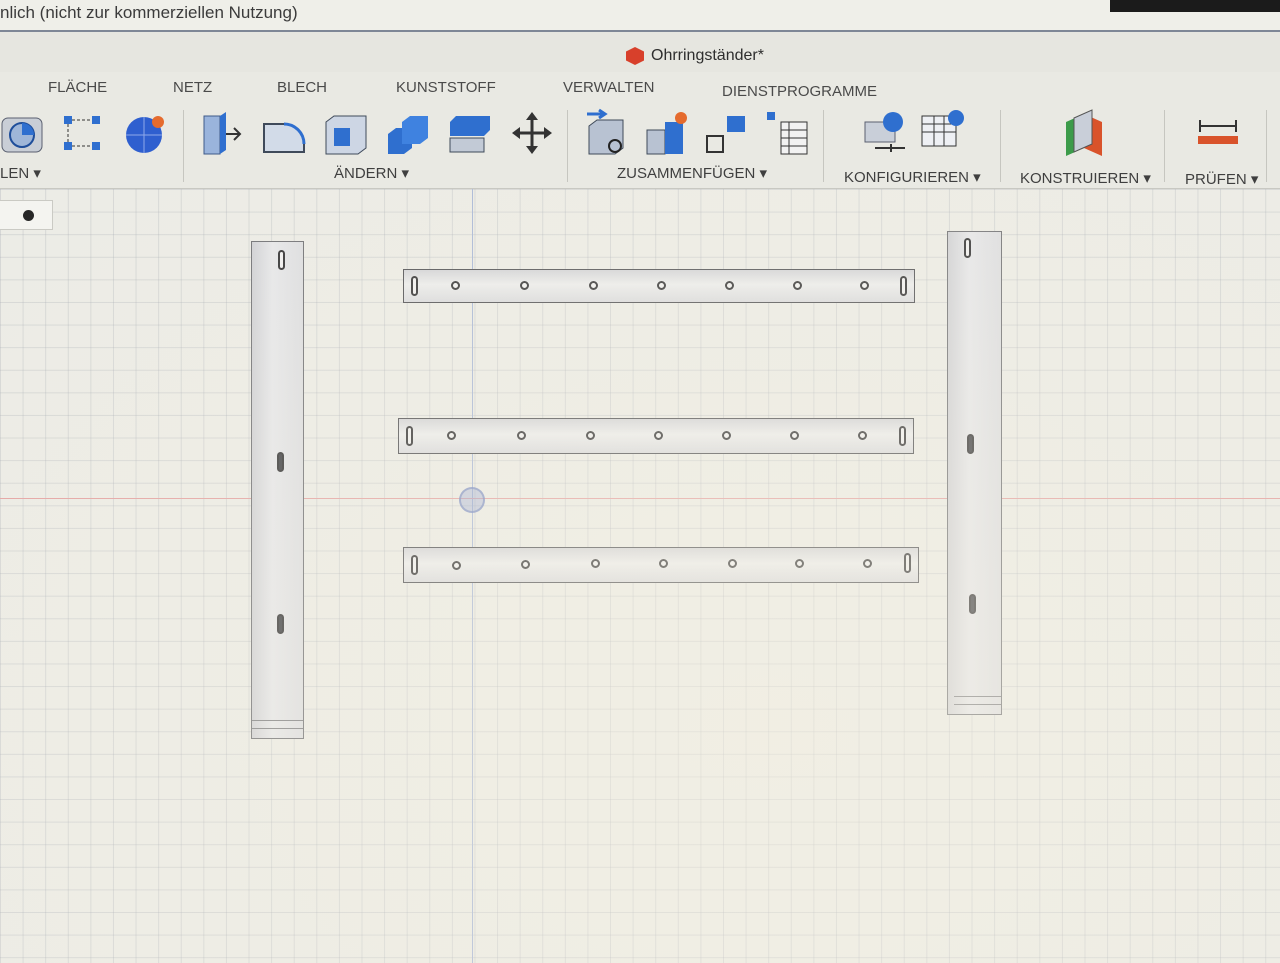 This screenshot has height=963, width=1280. Describe the element at coordinates (346, 133) in the screenshot. I see `shell-icon` at that location.